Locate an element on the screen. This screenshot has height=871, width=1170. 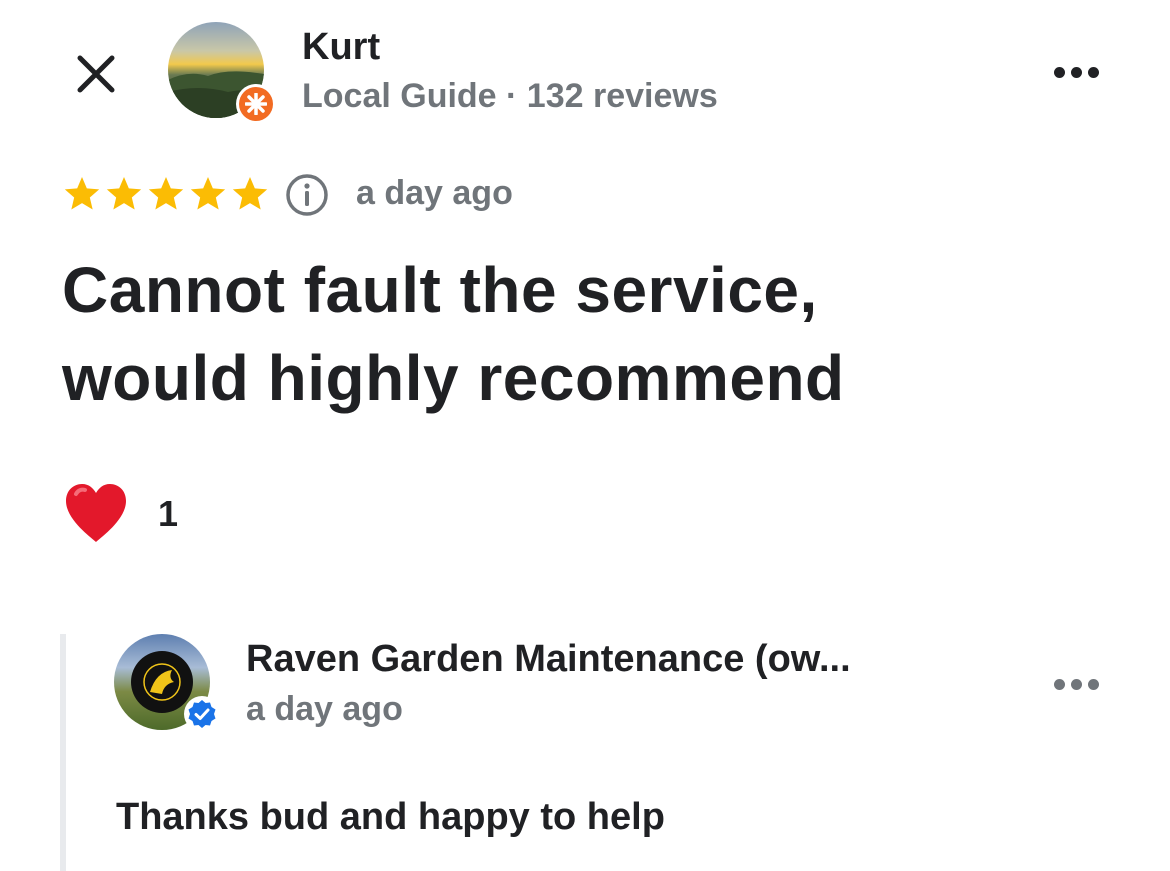
close-button is located at coordinates (96, 74).